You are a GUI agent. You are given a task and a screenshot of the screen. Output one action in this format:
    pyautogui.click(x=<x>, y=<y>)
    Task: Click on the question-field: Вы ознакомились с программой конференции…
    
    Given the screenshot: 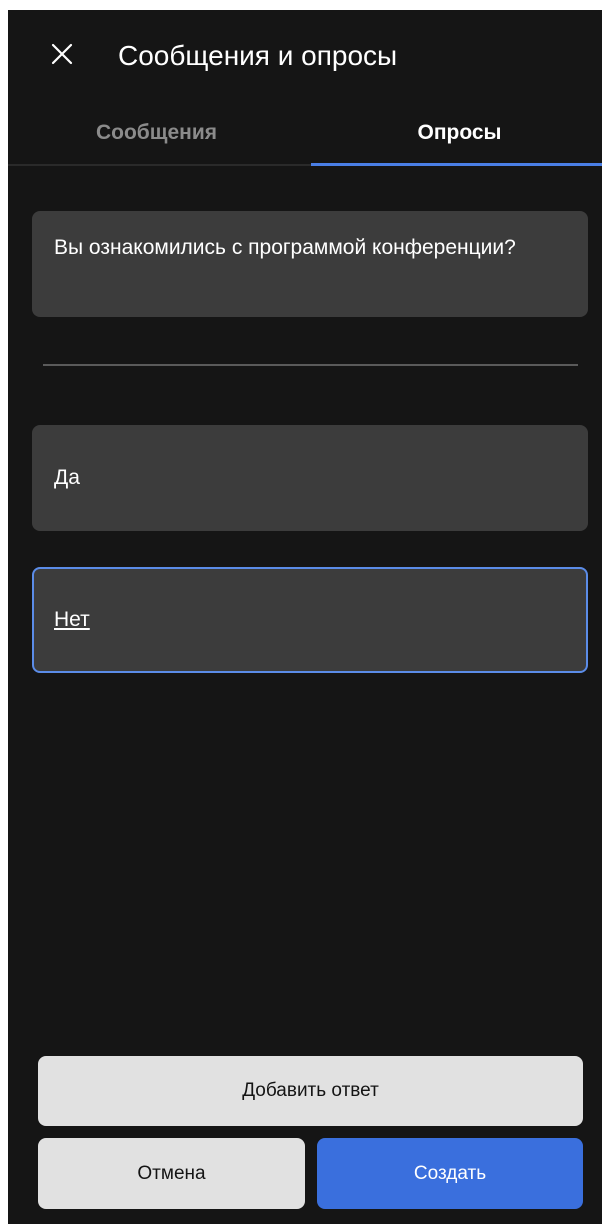 What is the action you would take?
    pyautogui.click(x=310, y=264)
    